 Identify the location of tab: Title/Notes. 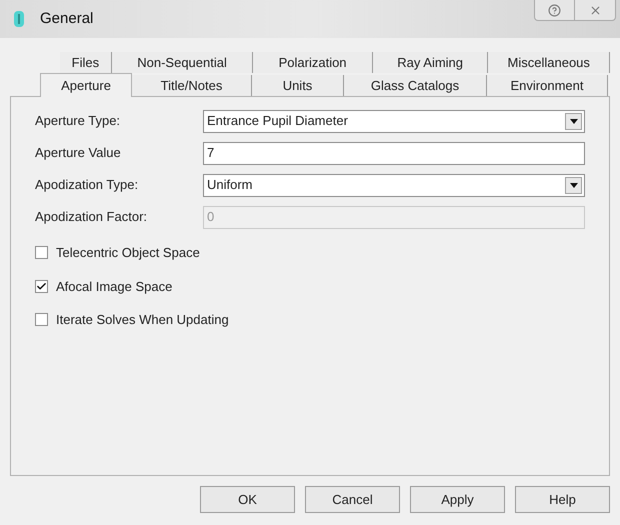
(192, 85).